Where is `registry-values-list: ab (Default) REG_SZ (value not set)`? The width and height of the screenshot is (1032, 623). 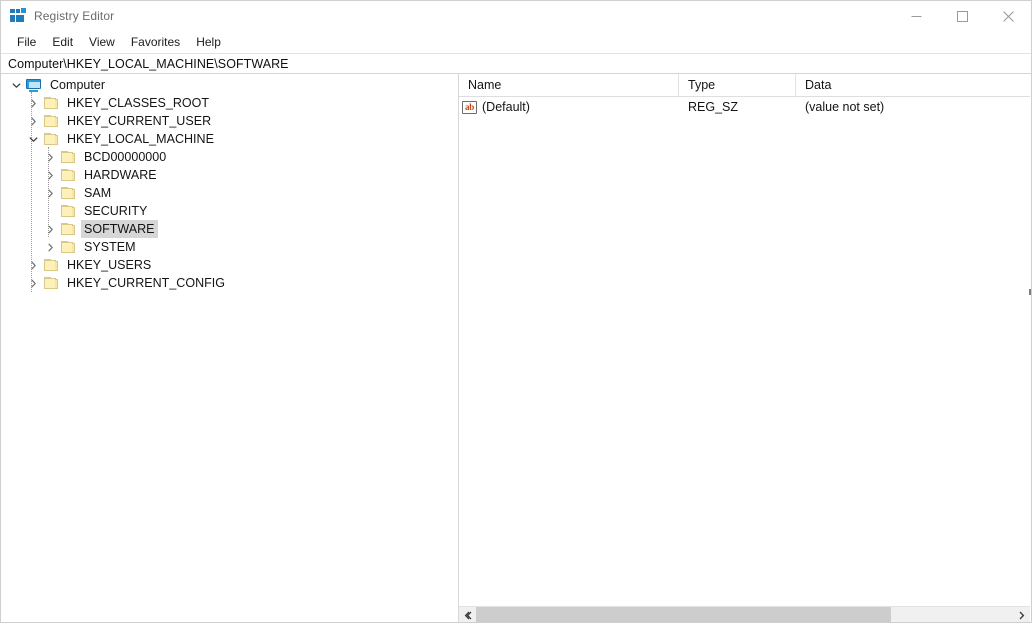 registry-values-list: ab (Default) REG_SZ (value not set) is located at coordinates (744, 107).